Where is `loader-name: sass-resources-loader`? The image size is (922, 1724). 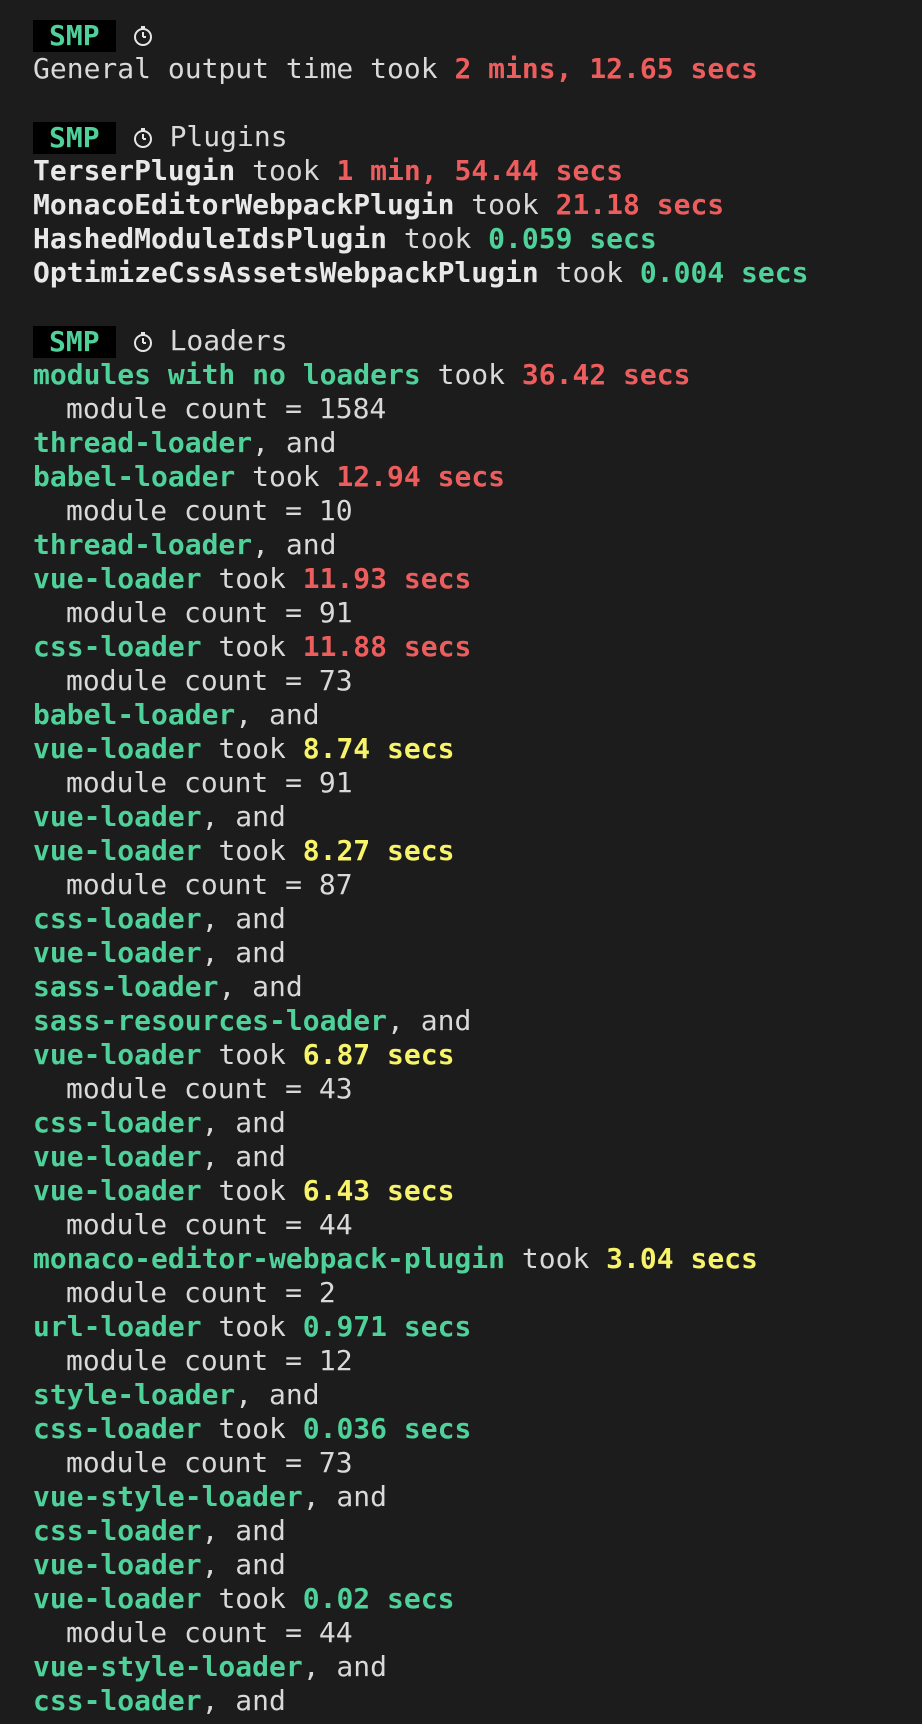 loader-name: sass-resources-loader is located at coordinates (210, 1020).